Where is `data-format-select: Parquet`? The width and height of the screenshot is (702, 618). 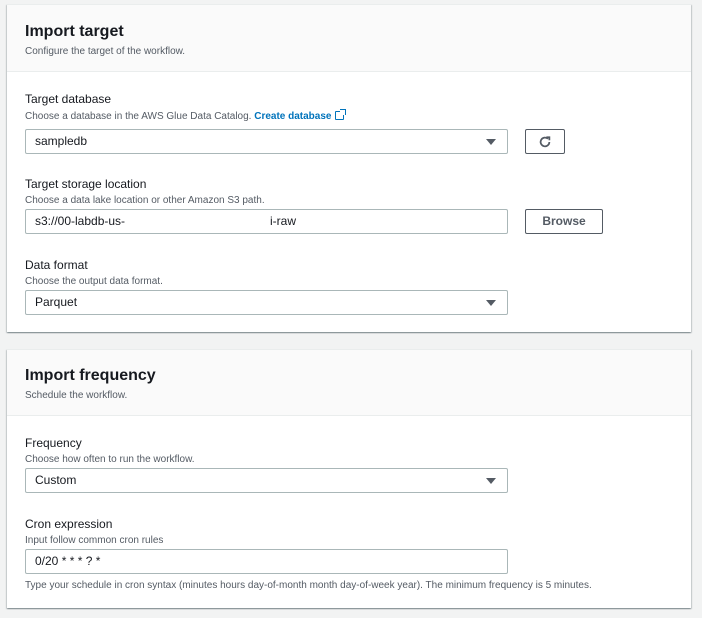 data-format-select: Parquet is located at coordinates (266, 302).